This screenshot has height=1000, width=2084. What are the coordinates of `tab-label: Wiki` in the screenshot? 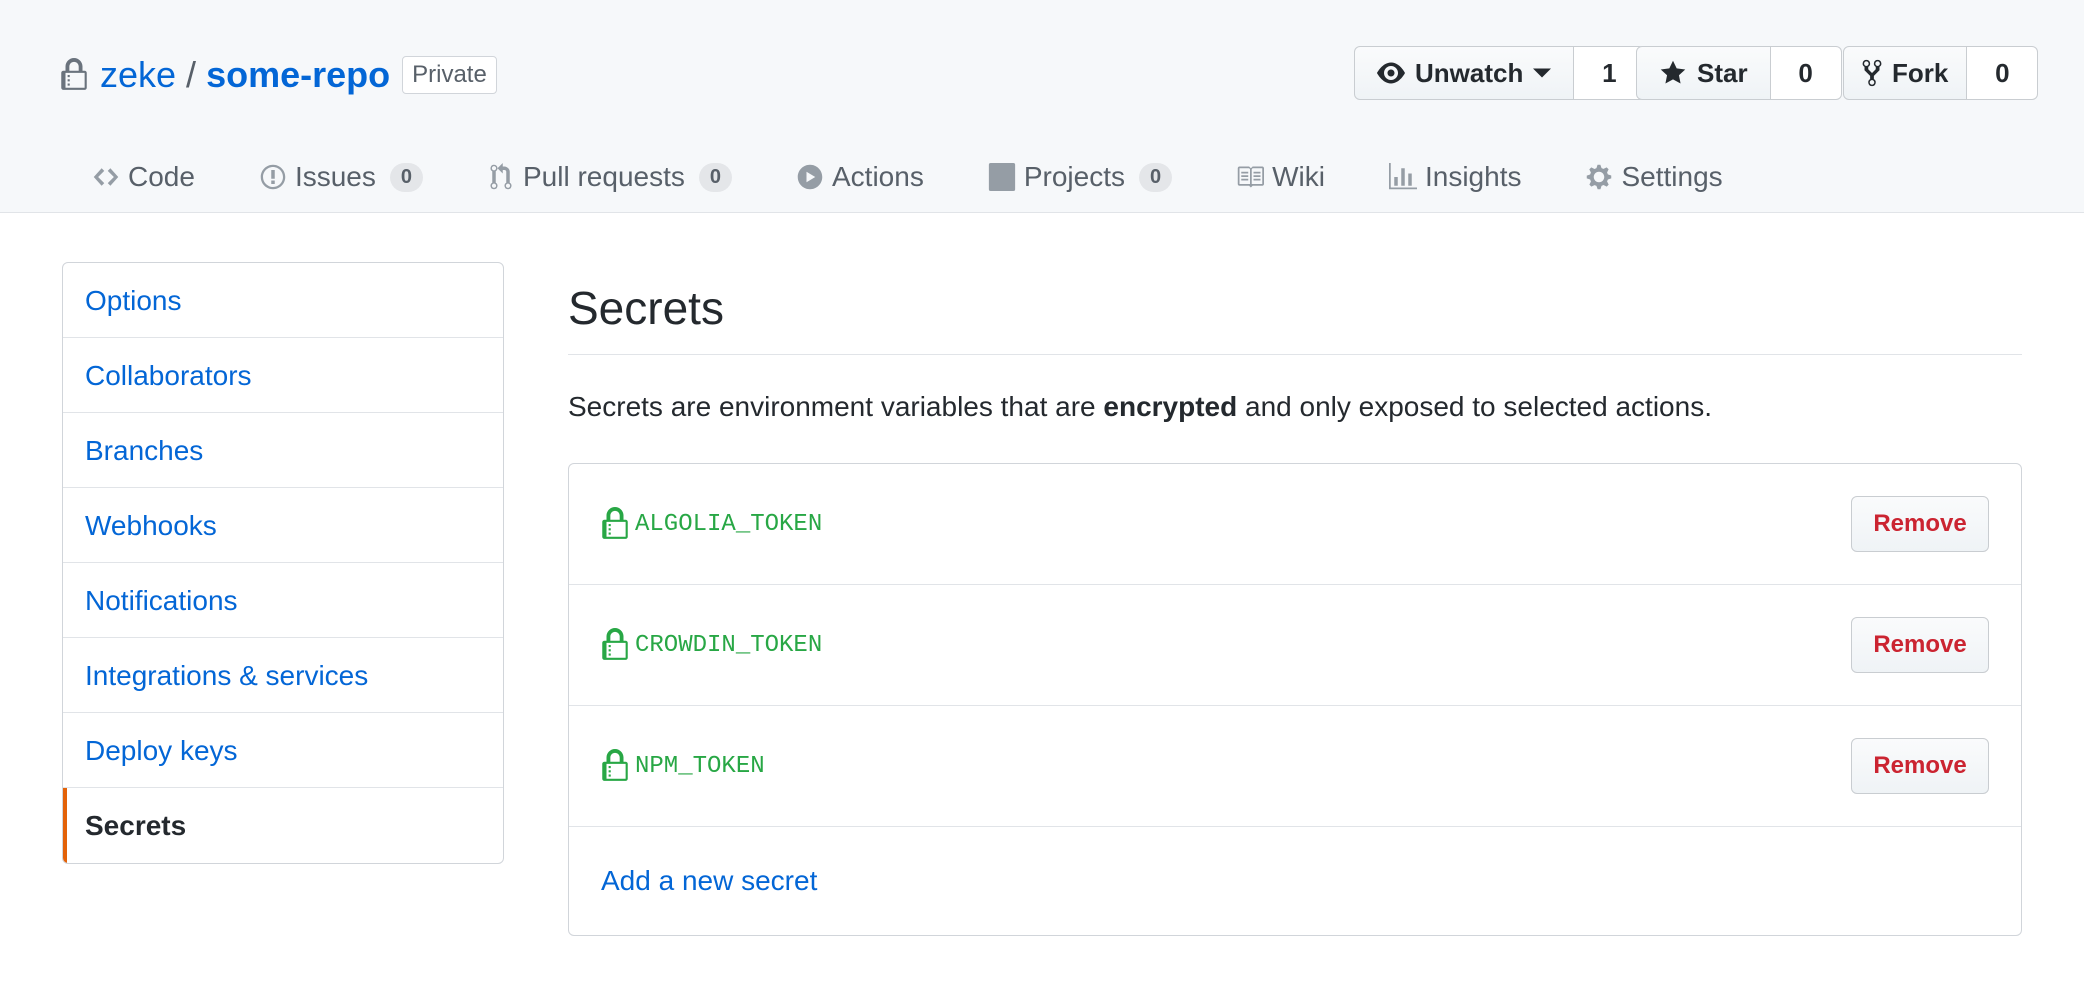 It's located at (1298, 176).